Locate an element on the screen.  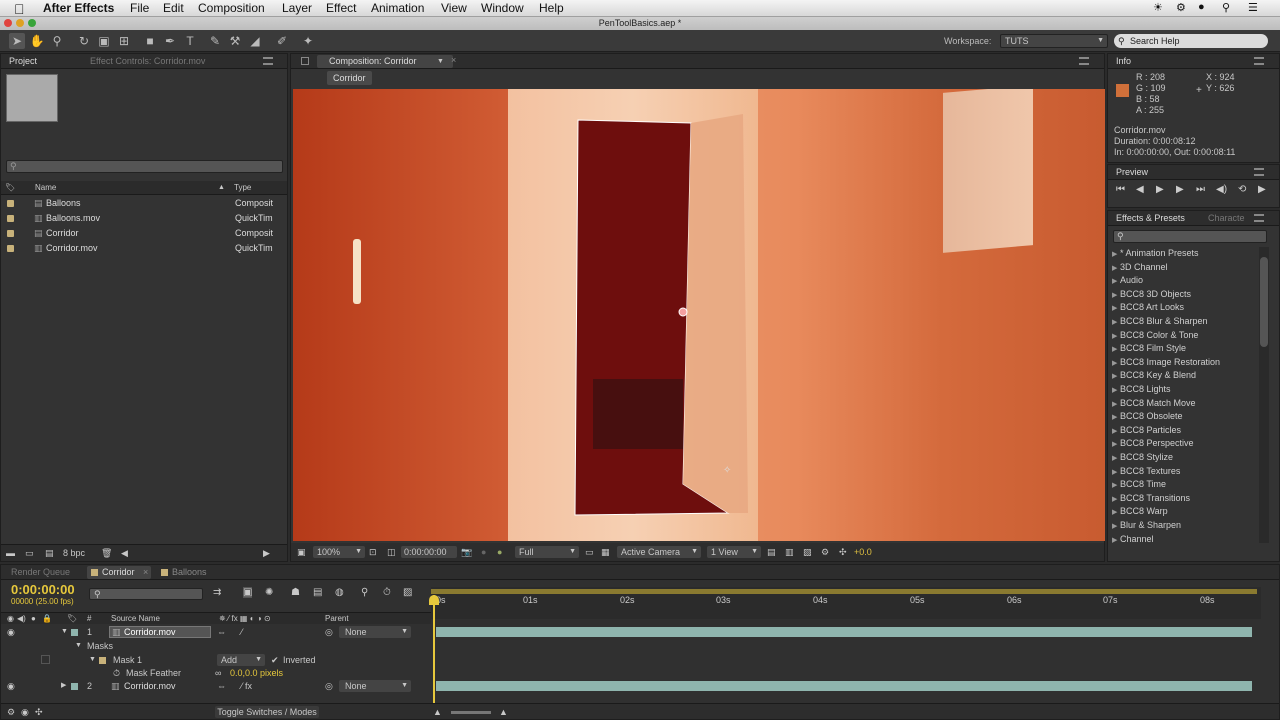
parent-select: None ▼ is located at coordinates (375, 632).